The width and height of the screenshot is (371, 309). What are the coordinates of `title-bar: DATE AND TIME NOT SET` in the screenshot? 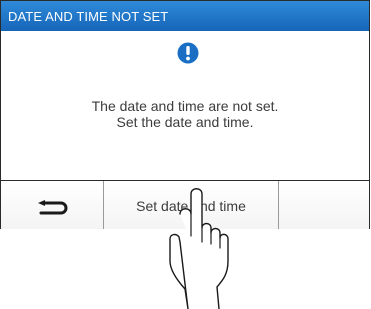 It's located at (185, 16).